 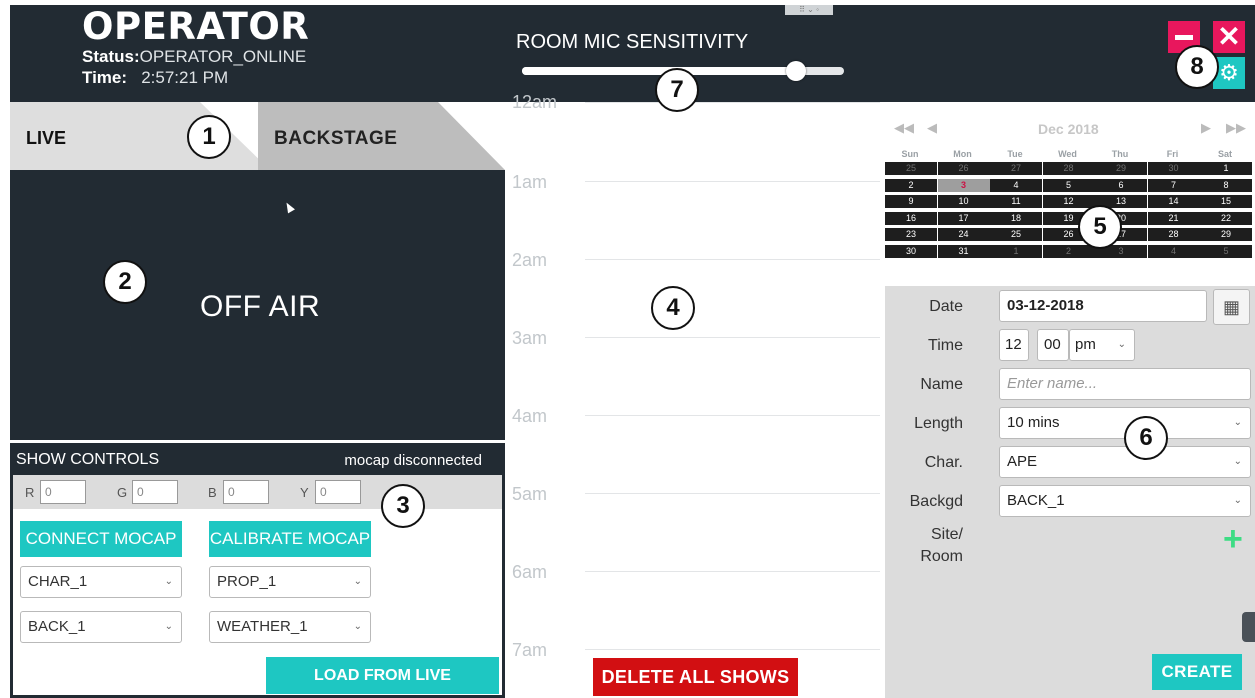 What do you see at coordinates (732, 493) in the screenshot?
I see `hour-line` at bounding box center [732, 493].